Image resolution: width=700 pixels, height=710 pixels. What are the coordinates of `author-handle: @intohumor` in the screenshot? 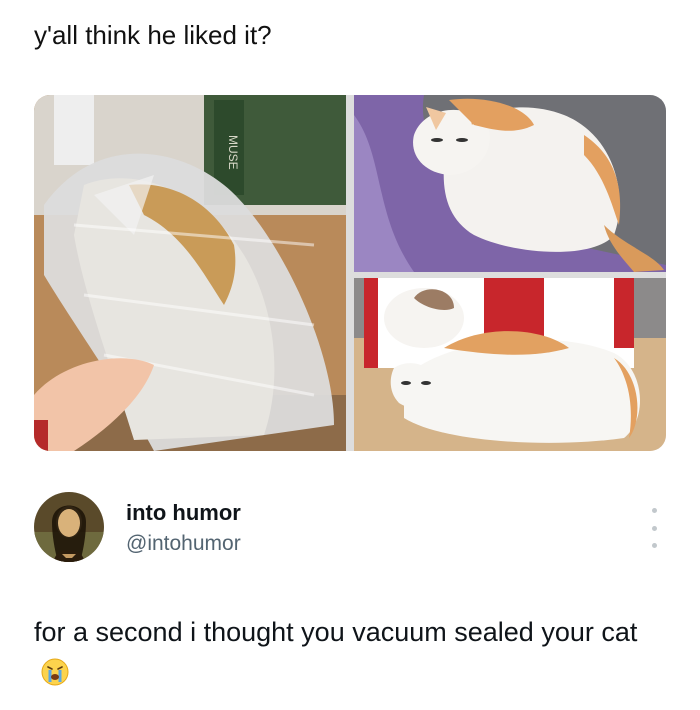 It's located at (183, 544).